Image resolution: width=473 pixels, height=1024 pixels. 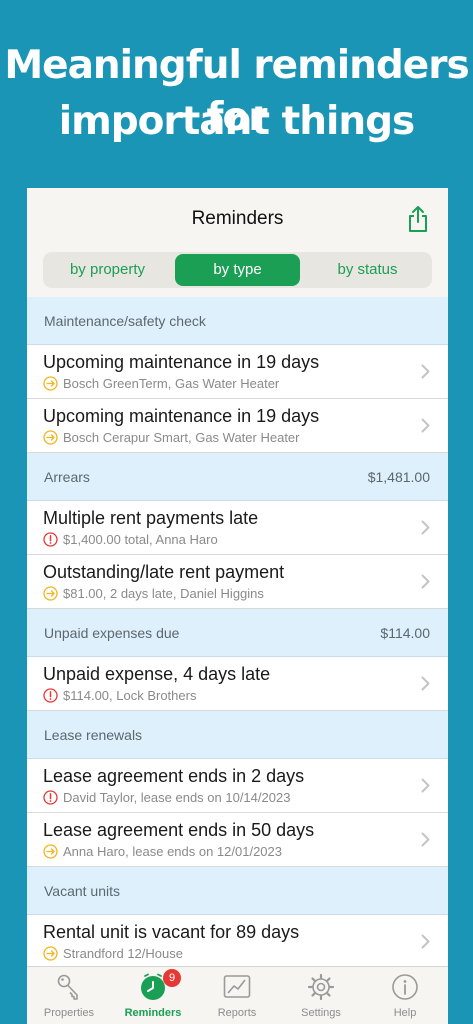 I want to click on promo-headline-line-2: important things, so click(x=237, y=121).